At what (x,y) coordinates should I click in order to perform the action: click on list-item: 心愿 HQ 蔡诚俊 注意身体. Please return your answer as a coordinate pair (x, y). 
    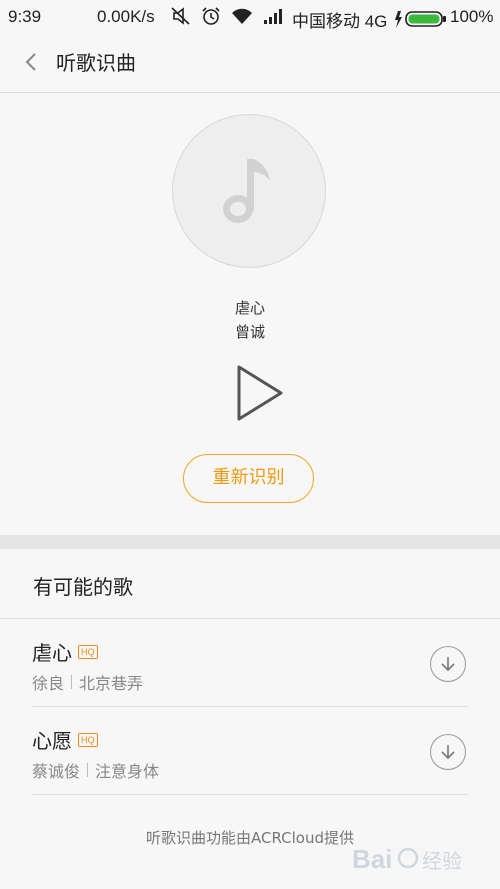
    Looking at the image, I should click on (250, 751).